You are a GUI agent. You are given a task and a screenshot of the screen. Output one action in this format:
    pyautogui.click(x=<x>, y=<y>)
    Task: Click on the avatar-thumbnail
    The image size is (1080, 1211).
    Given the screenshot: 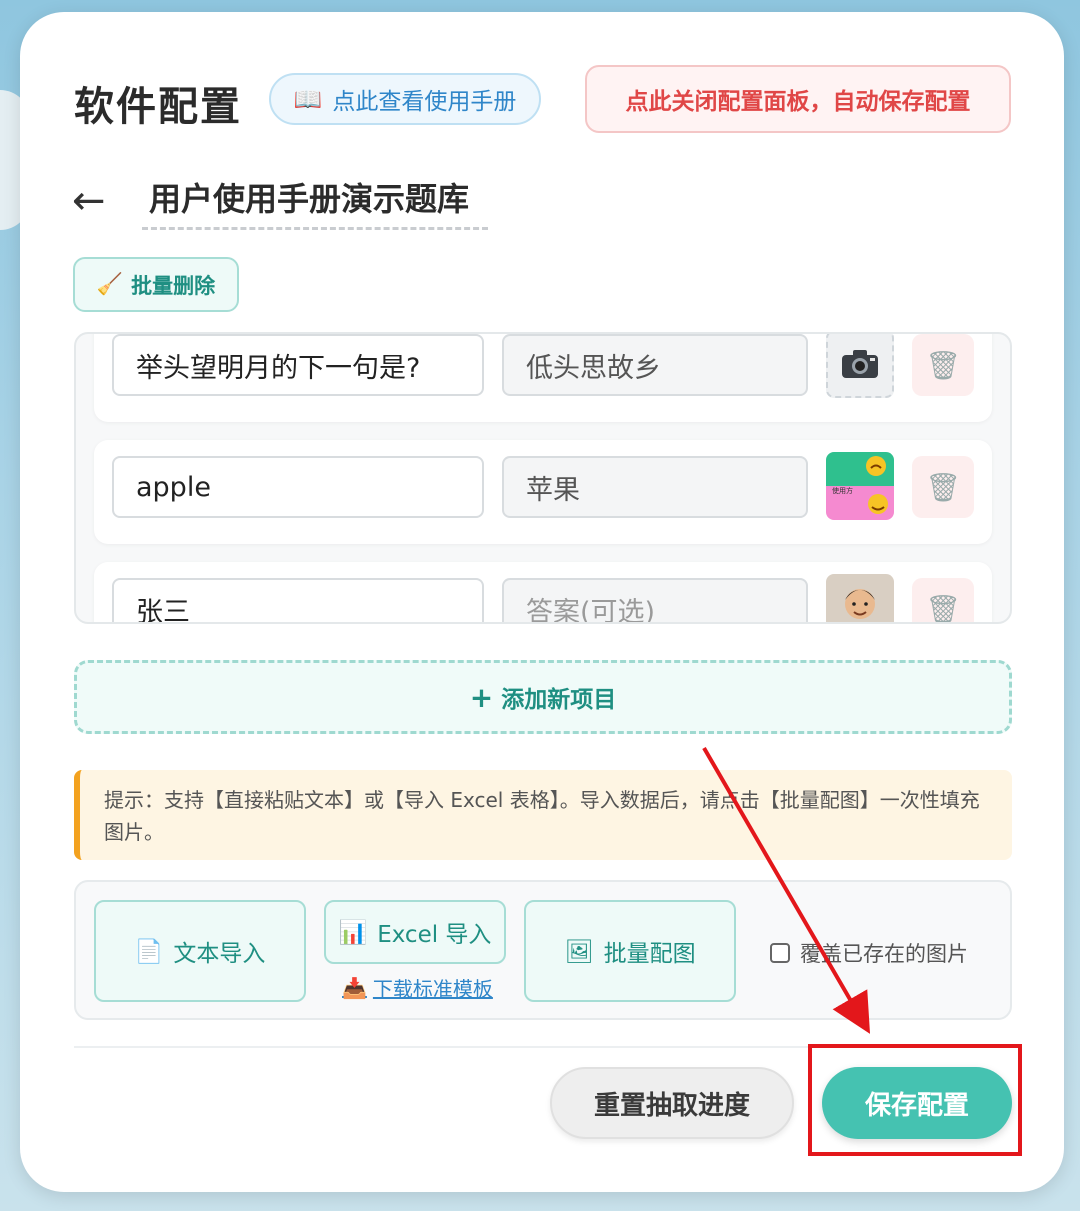 What is the action you would take?
    pyautogui.click(x=860, y=598)
    